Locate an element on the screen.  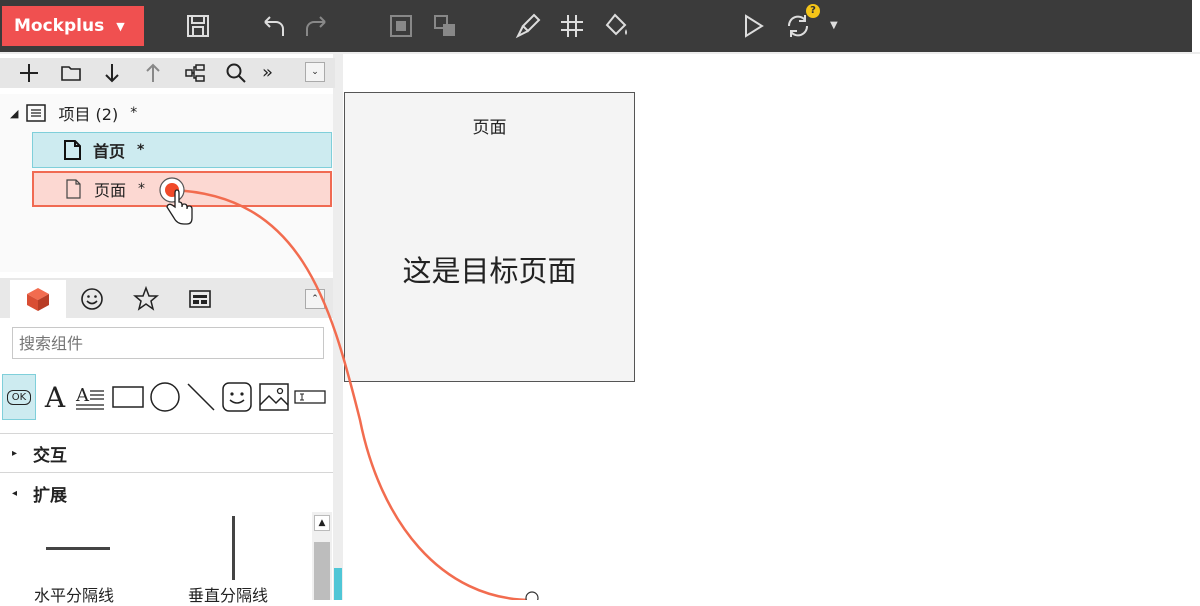
tree-root: ◢ 项目 (2) * is located at coordinates (73, 113).